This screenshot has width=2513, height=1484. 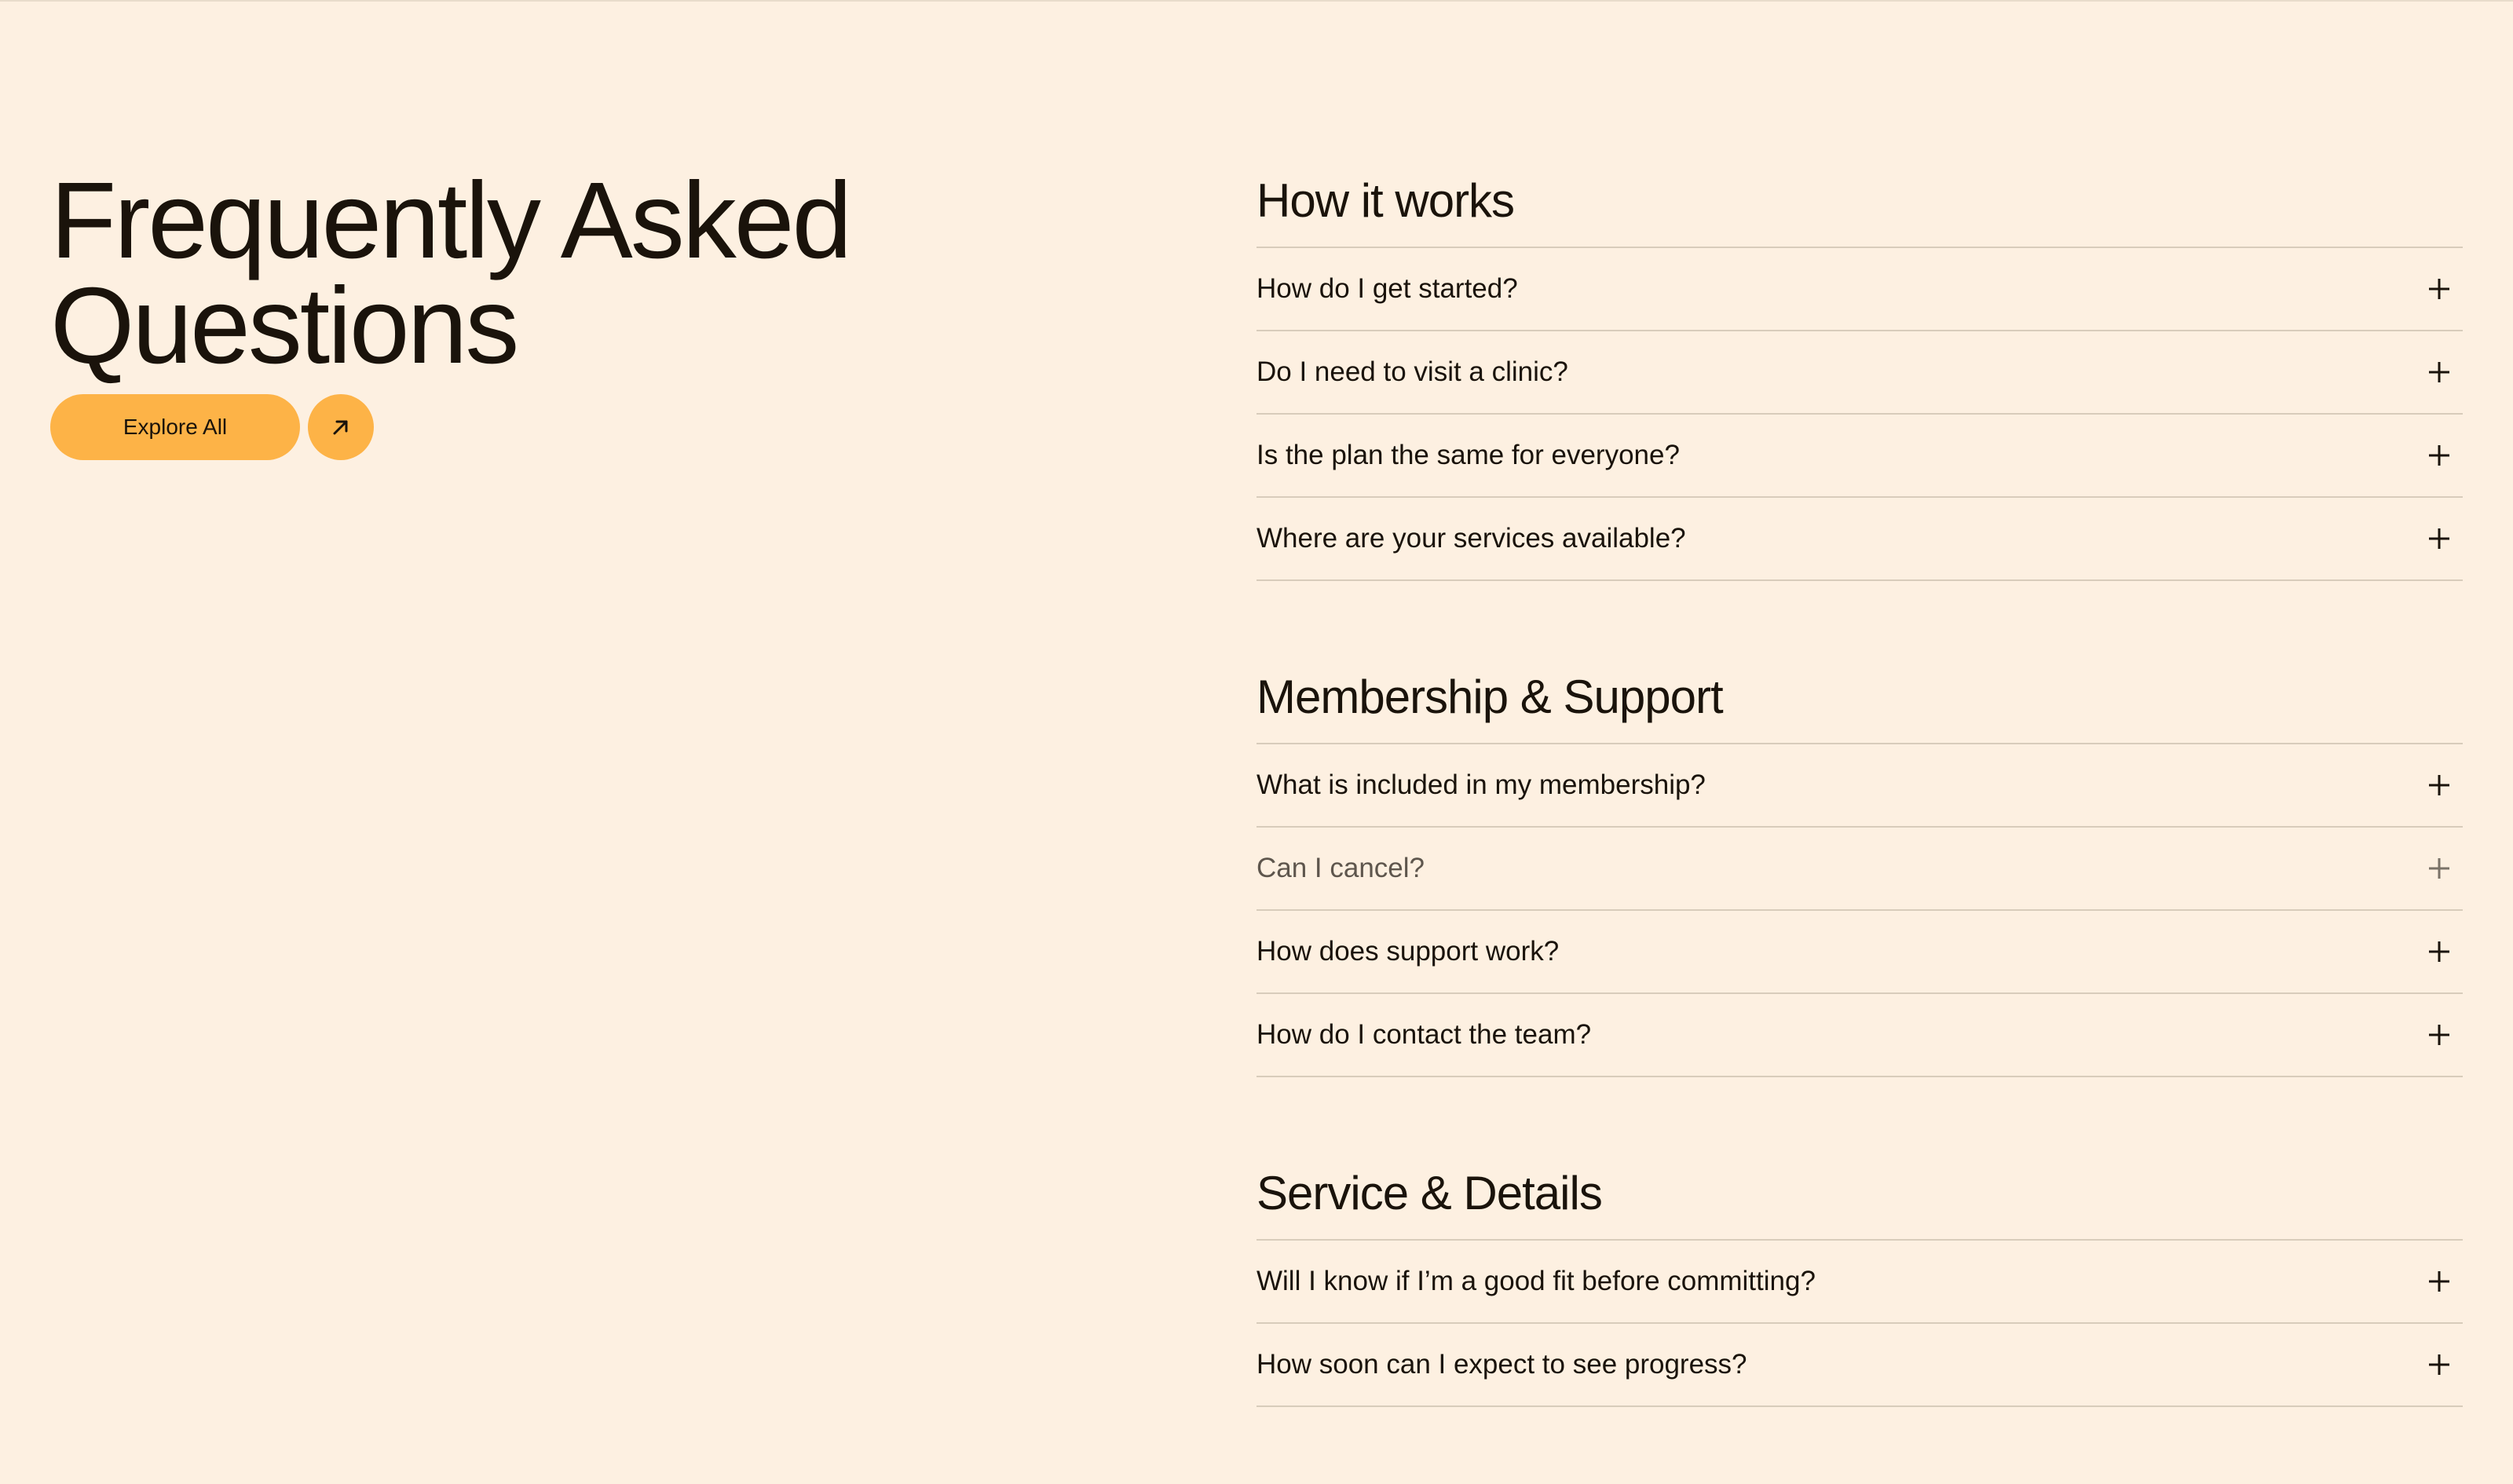 I want to click on section-title: Service & Details, so click(x=1859, y=1197).